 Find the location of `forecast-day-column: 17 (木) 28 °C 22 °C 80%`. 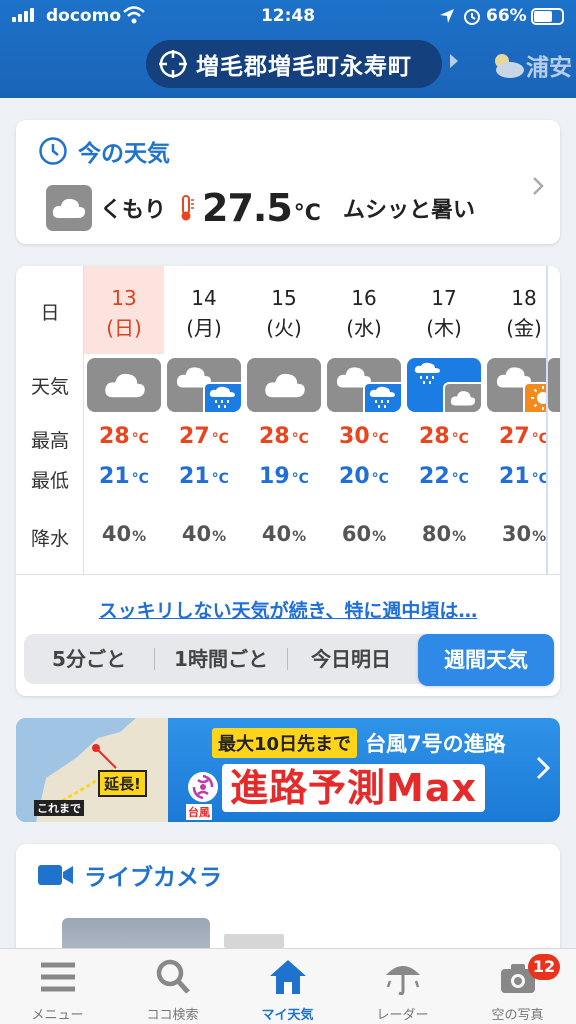

forecast-day-column: 17 (木) 28 °C 22 °C 80% is located at coordinates (444, 420).